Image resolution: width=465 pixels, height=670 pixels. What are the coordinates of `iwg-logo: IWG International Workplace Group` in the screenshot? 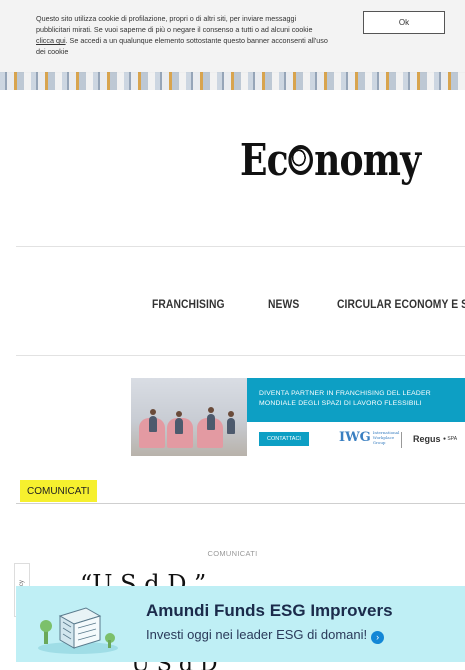 It's located at (369, 437).